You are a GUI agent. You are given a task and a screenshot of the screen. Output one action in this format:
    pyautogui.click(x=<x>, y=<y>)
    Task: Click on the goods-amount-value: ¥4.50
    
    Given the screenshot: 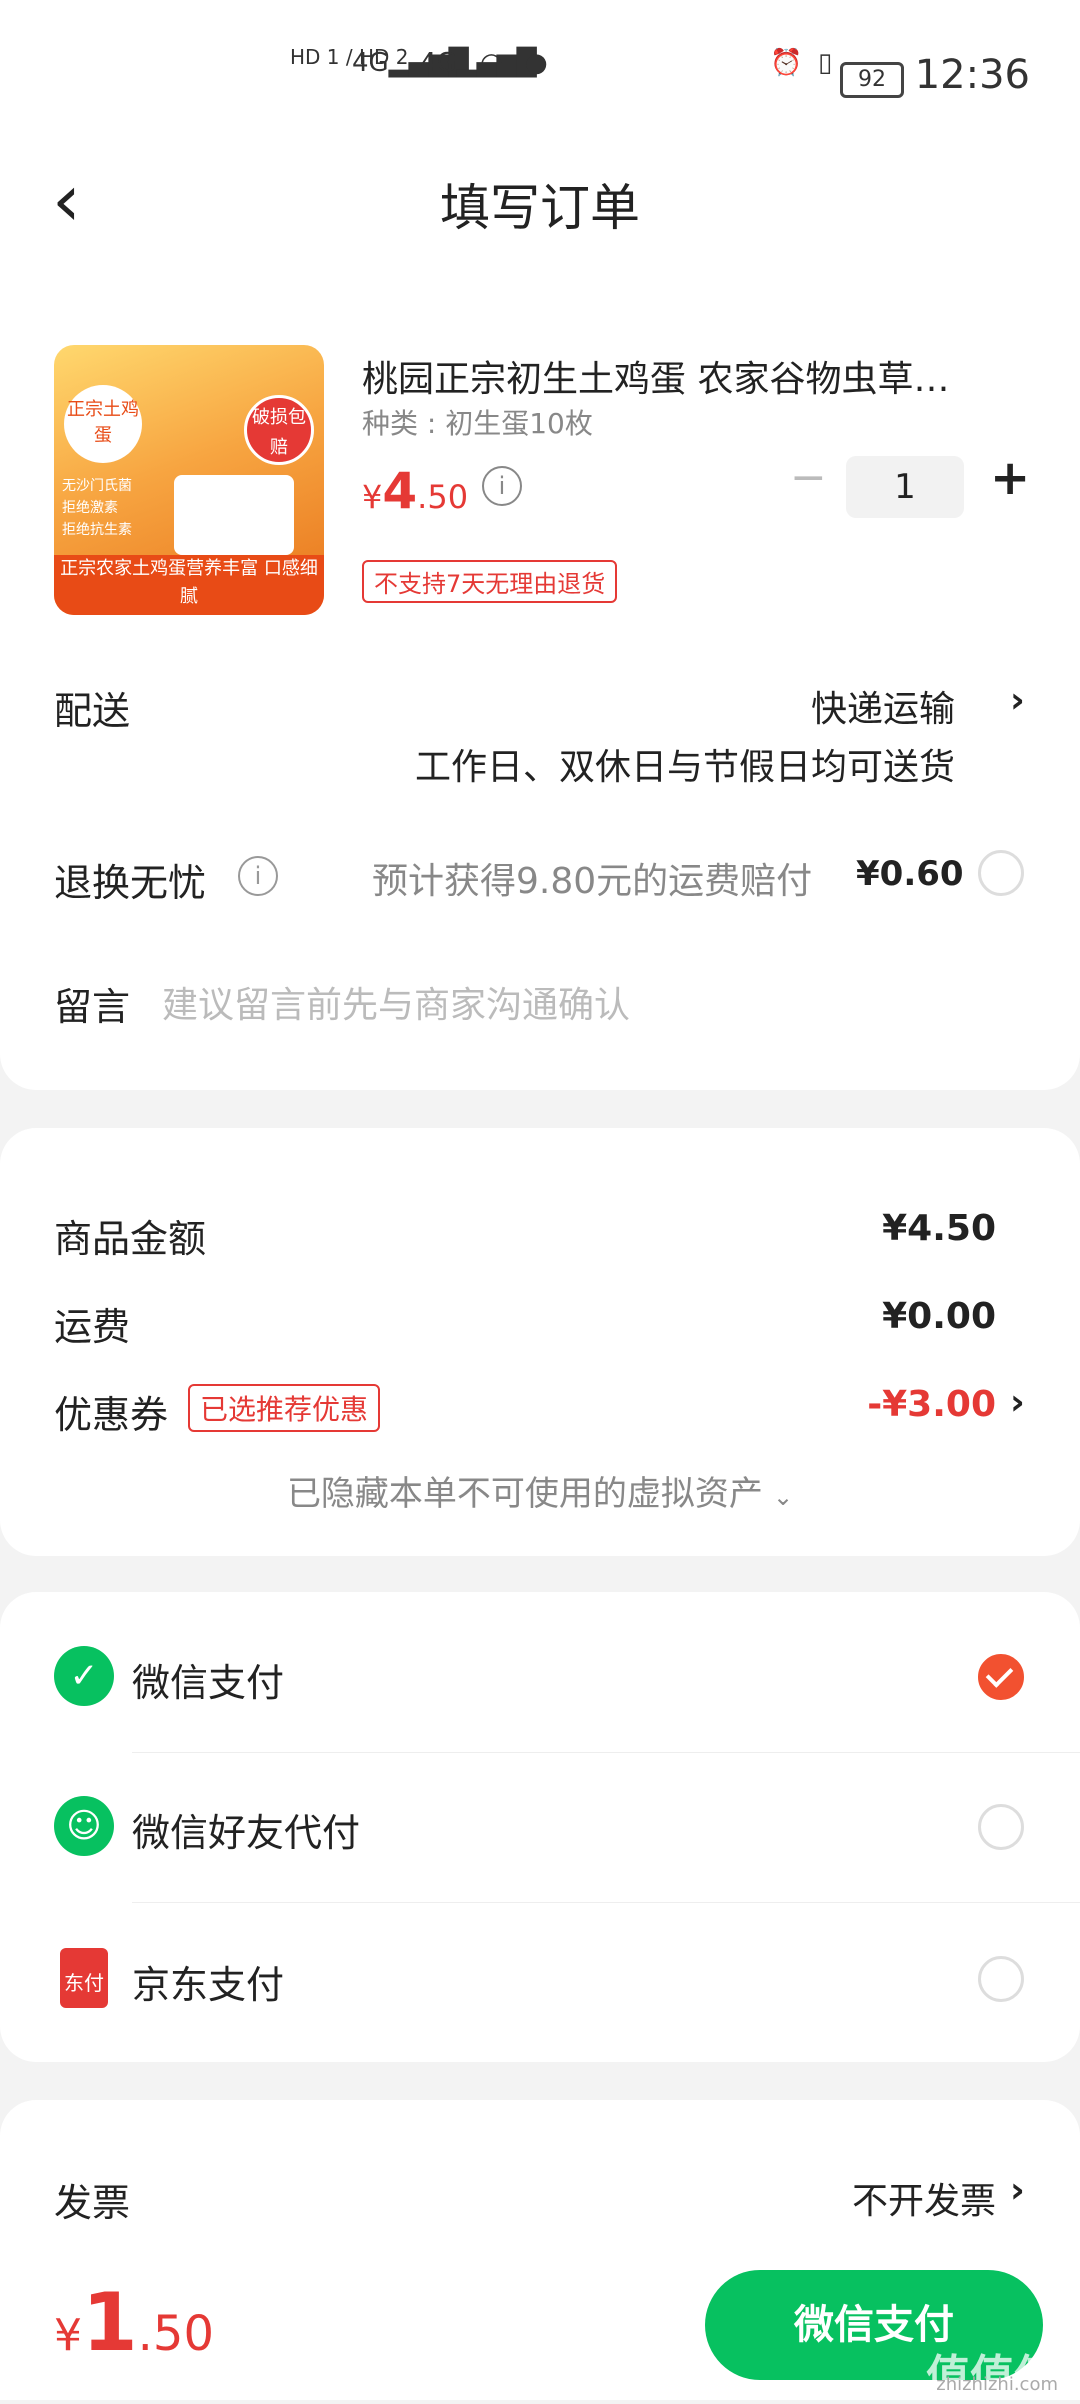 What is the action you would take?
    pyautogui.click(x=939, y=1228)
    